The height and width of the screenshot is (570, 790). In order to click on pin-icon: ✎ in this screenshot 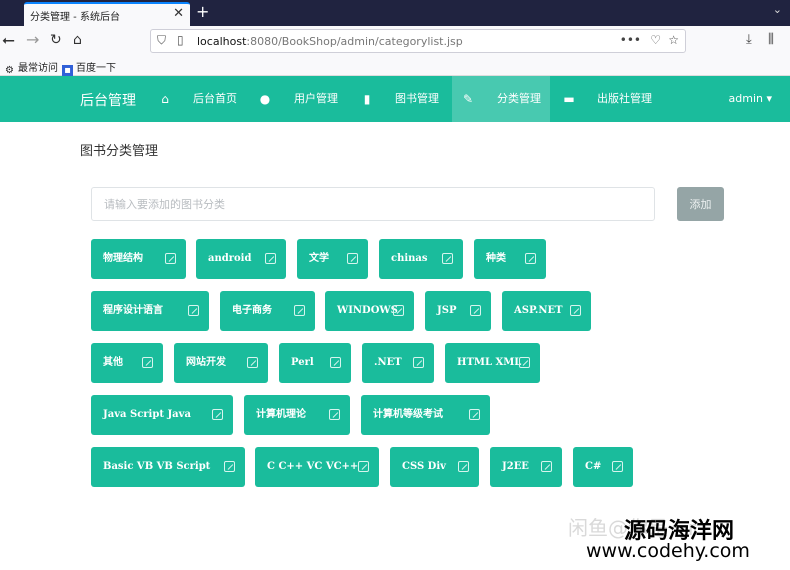, I will do `click(468, 99)`.